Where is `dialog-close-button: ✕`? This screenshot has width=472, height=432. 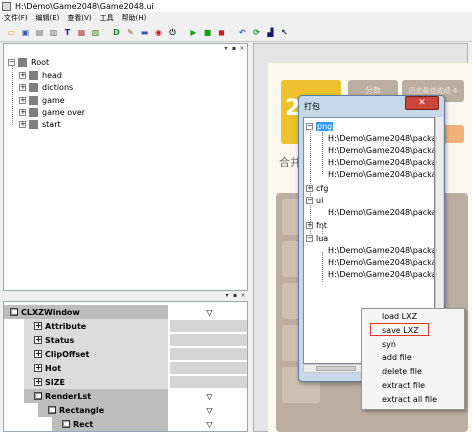 dialog-close-button: ✕ is located at coordinates (422, 103).